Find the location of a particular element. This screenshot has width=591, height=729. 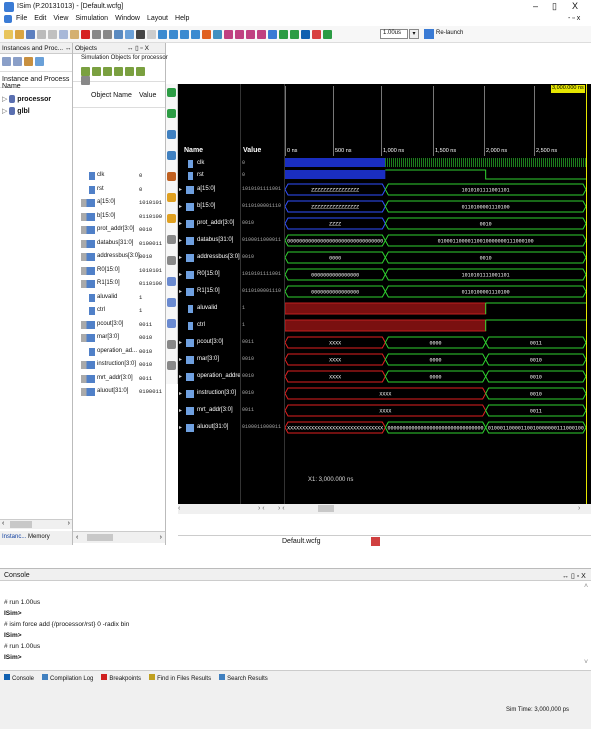

wave-signal-name: ▸ operation_address is located at coordinates (209, 377).